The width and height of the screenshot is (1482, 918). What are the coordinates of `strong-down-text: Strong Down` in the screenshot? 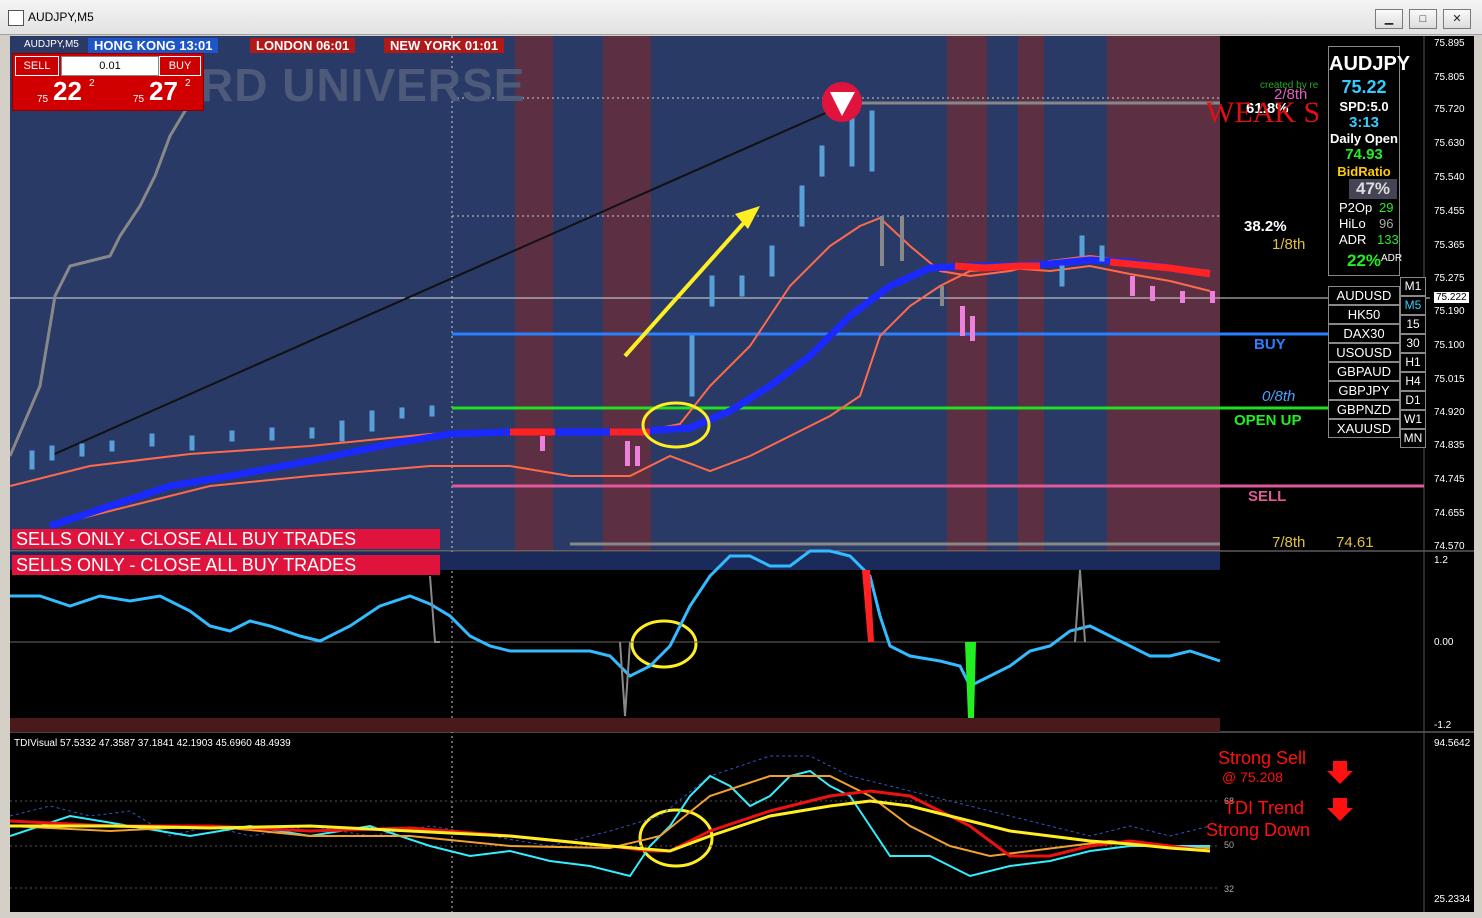 It's located at (1258, 830).